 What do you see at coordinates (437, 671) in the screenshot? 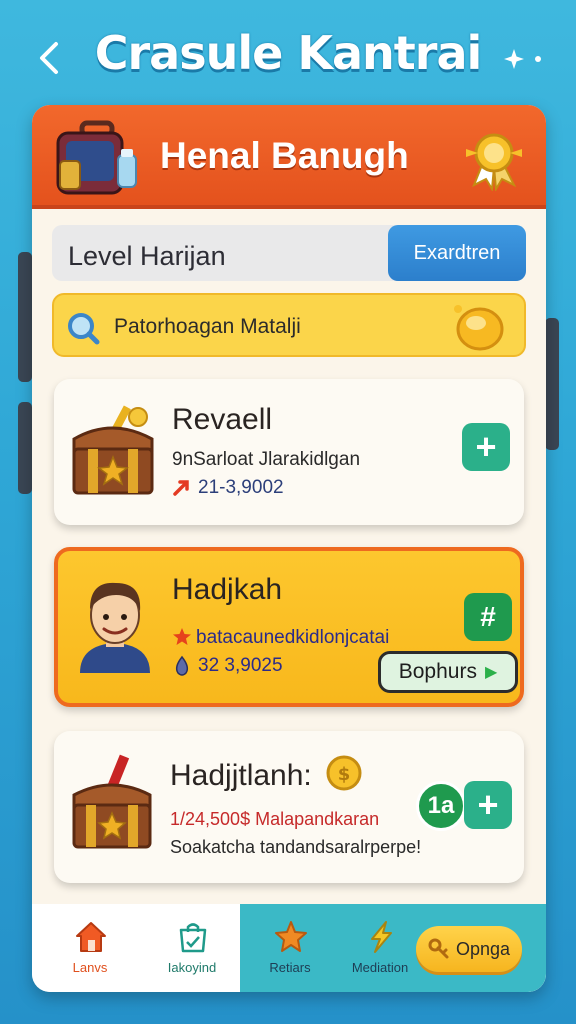
I see `bonus-button-label: Bophurs` at bounding box center [437, 671].